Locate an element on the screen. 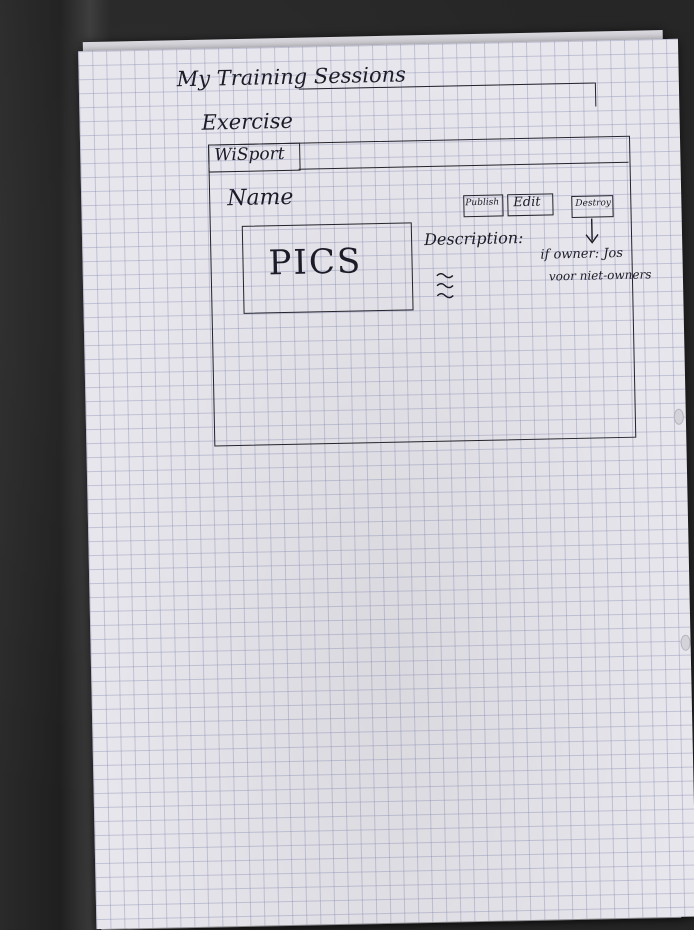 The height and width of the screenshot is (930, 694). sketch-app-name: WiSport is located at coordinates (249, 154).